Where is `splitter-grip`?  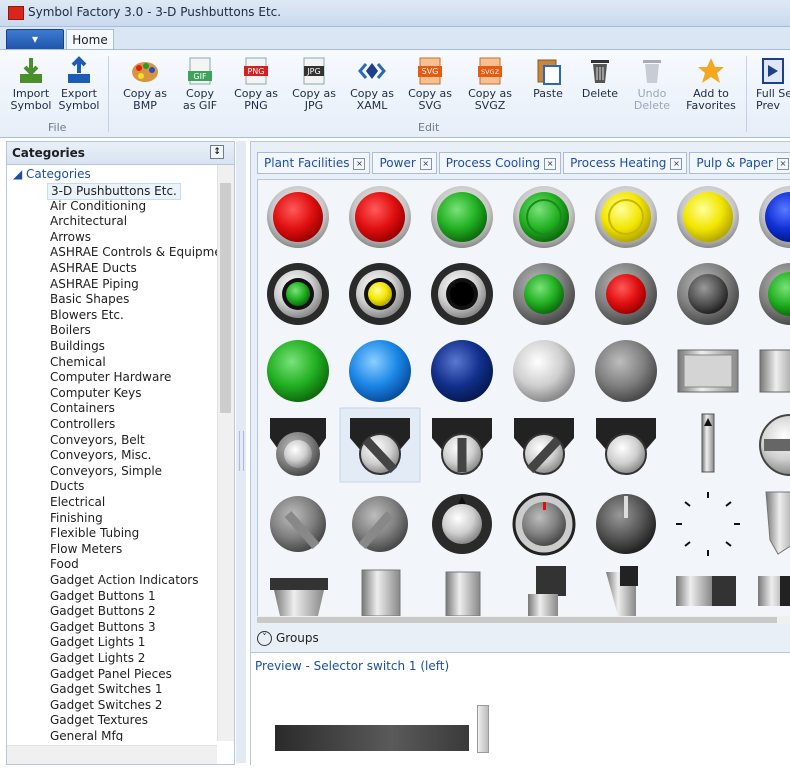
splitter-grip is located at coordinates (241, 451).